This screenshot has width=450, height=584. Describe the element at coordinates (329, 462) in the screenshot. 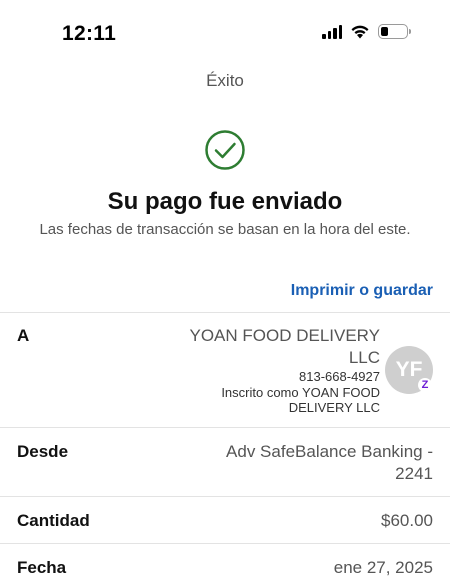

I see `from-account: Adv SafeBalance Banking - 2241` at that location.